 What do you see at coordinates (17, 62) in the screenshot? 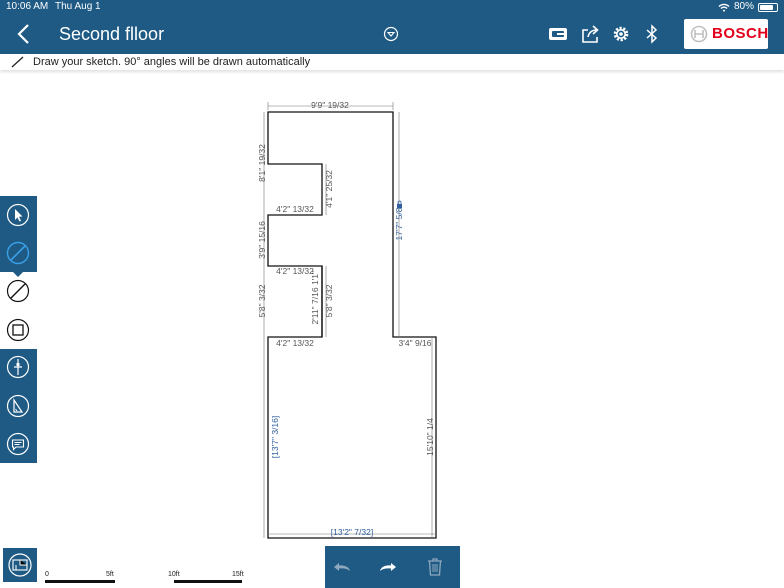
I see `pencil-icon` at bounding box center [17, 62].